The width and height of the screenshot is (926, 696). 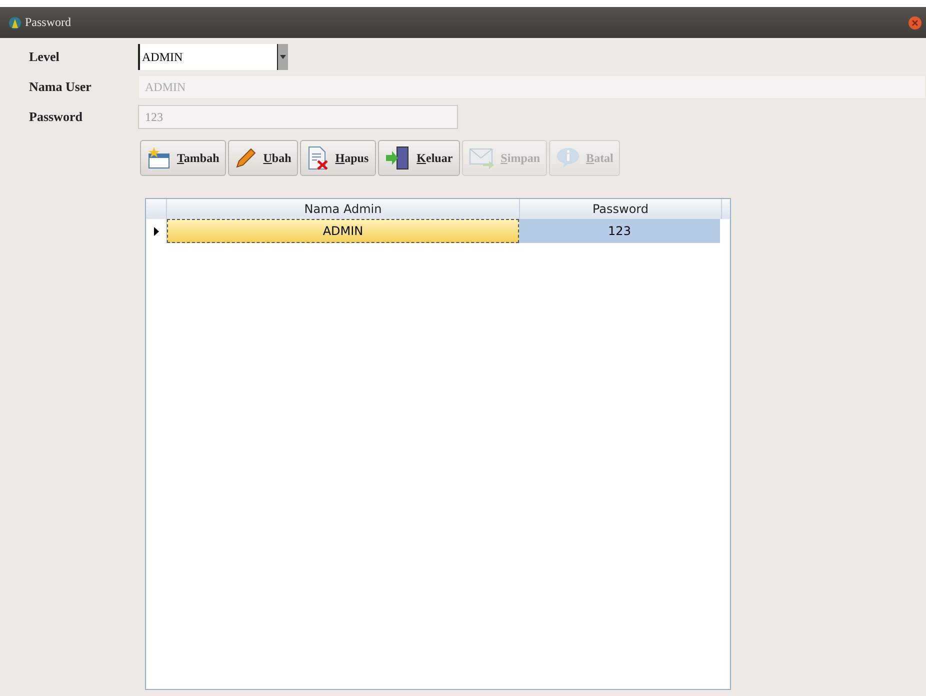 I want to click on table-cell: 123, so click(x=619, y=231).